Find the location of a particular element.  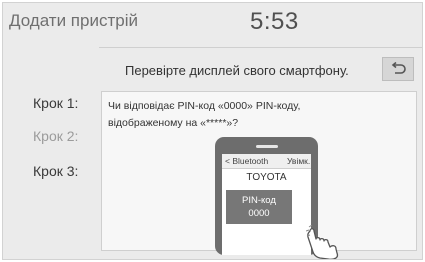

step-2-label: Крок 2: is located at coordinates (56, 136).